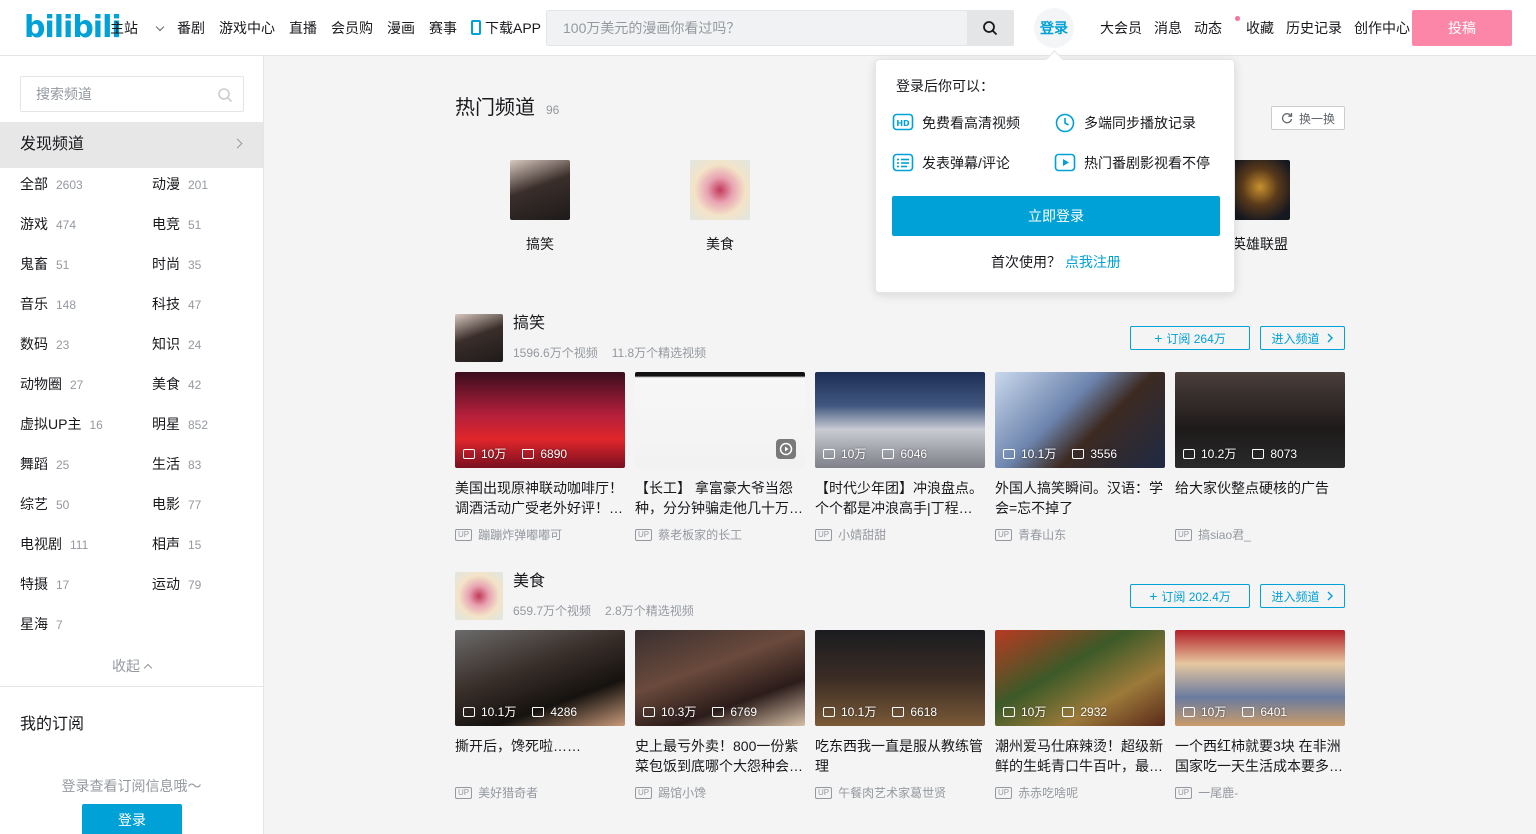 The width and height of the screenshot is (1536, 834). I want to click on video-thumbnail: 10.1万 6618, so click(900, 678).